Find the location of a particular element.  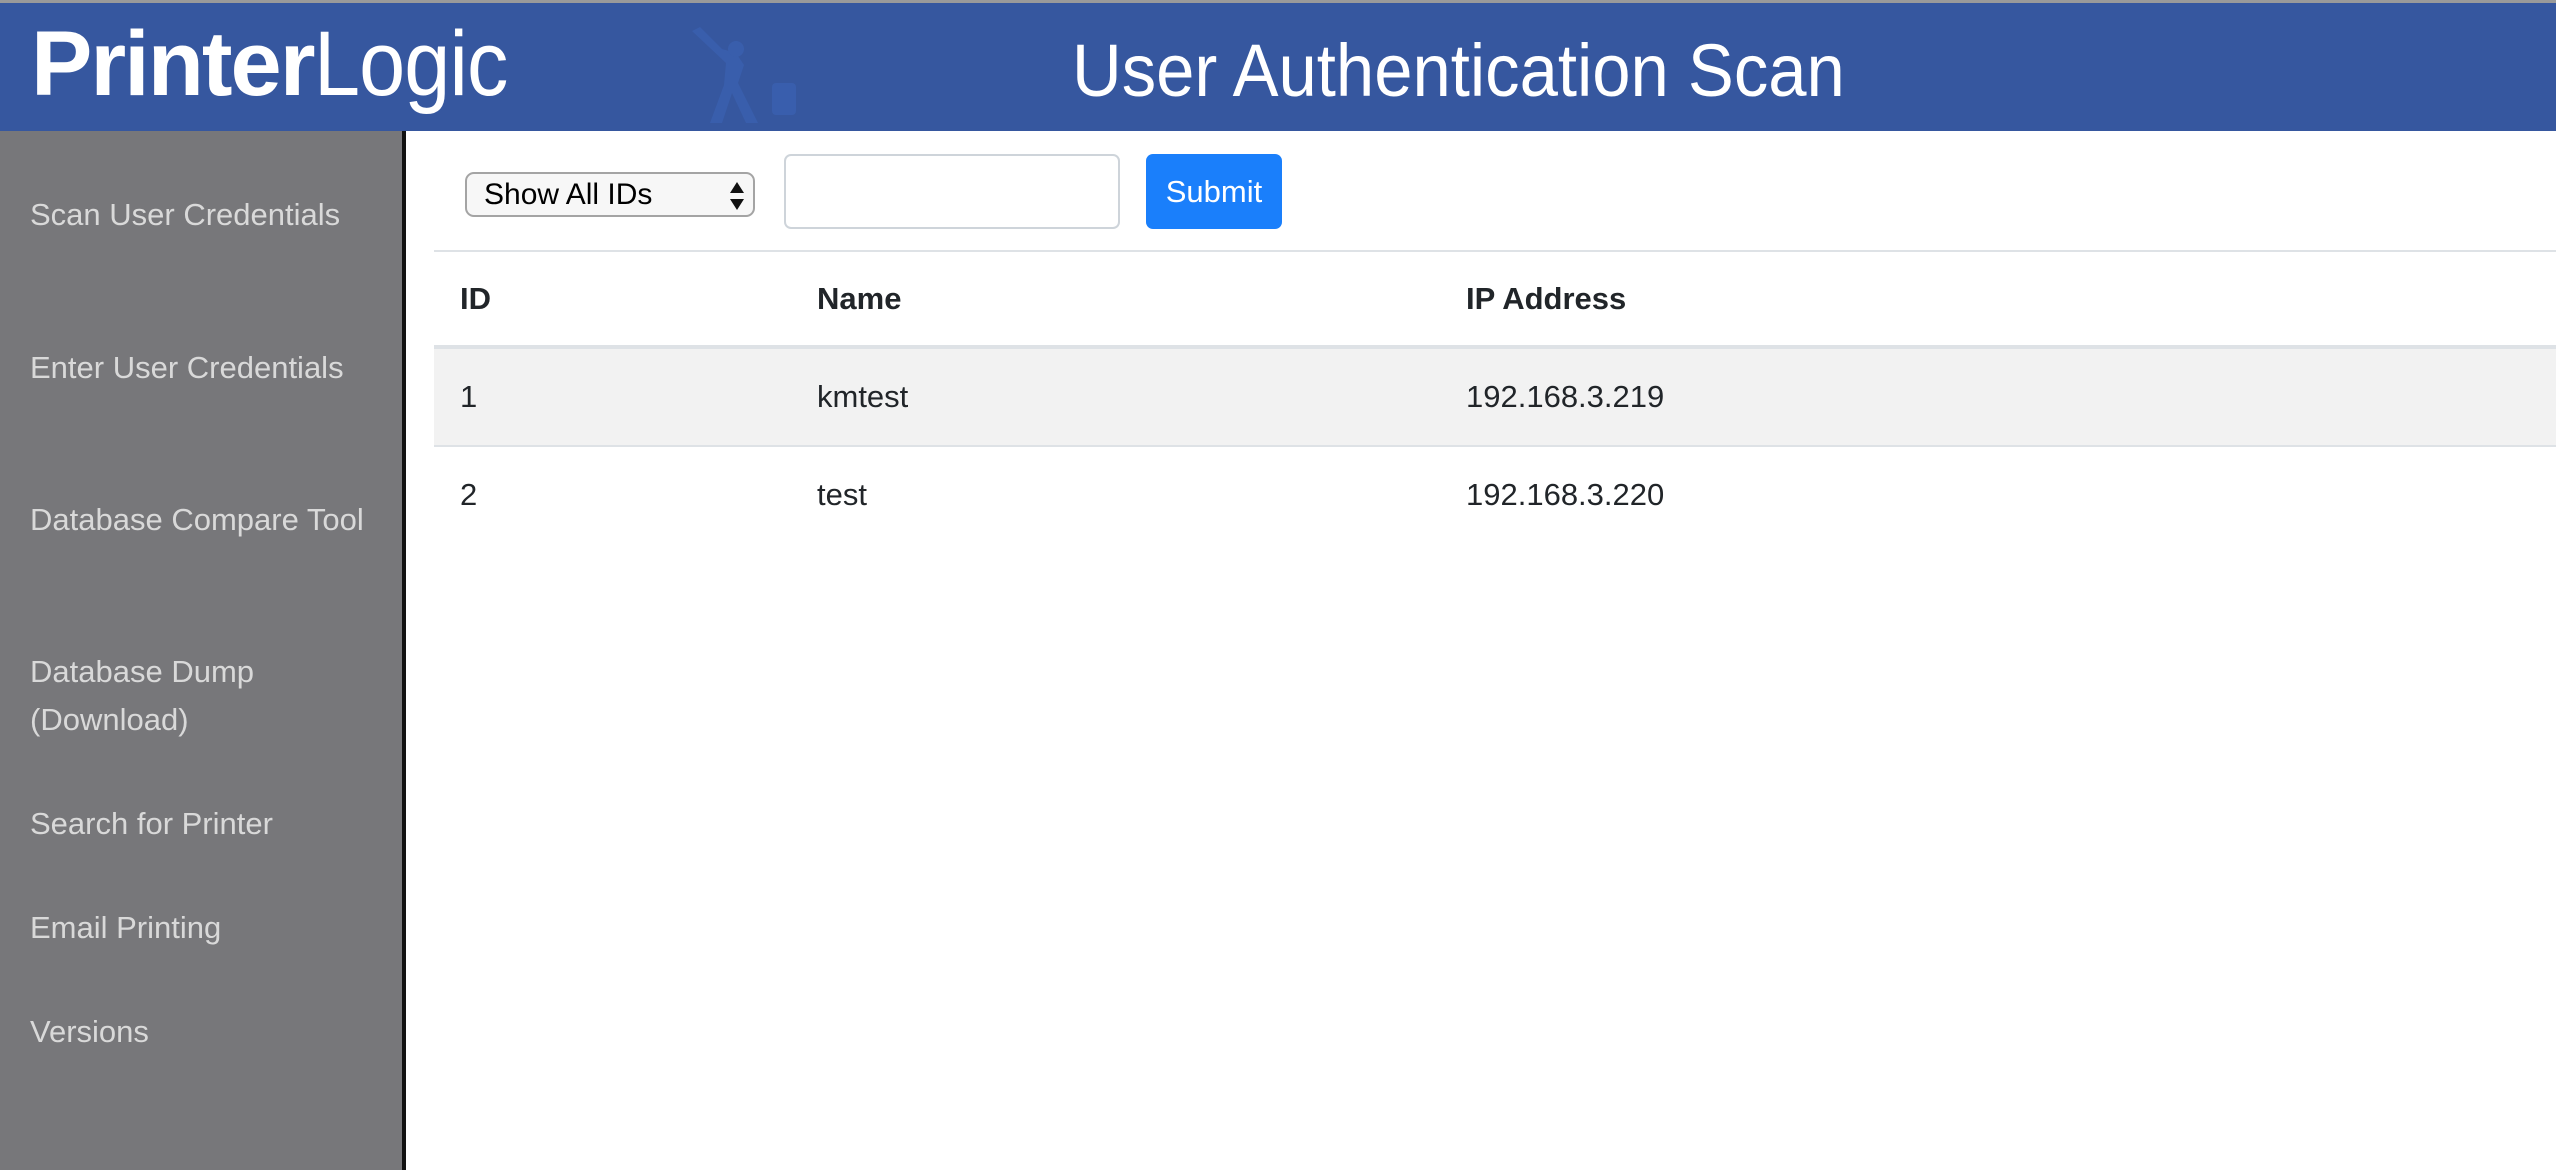

logo-text-bold: Printer is located at coordinates (173, 64).